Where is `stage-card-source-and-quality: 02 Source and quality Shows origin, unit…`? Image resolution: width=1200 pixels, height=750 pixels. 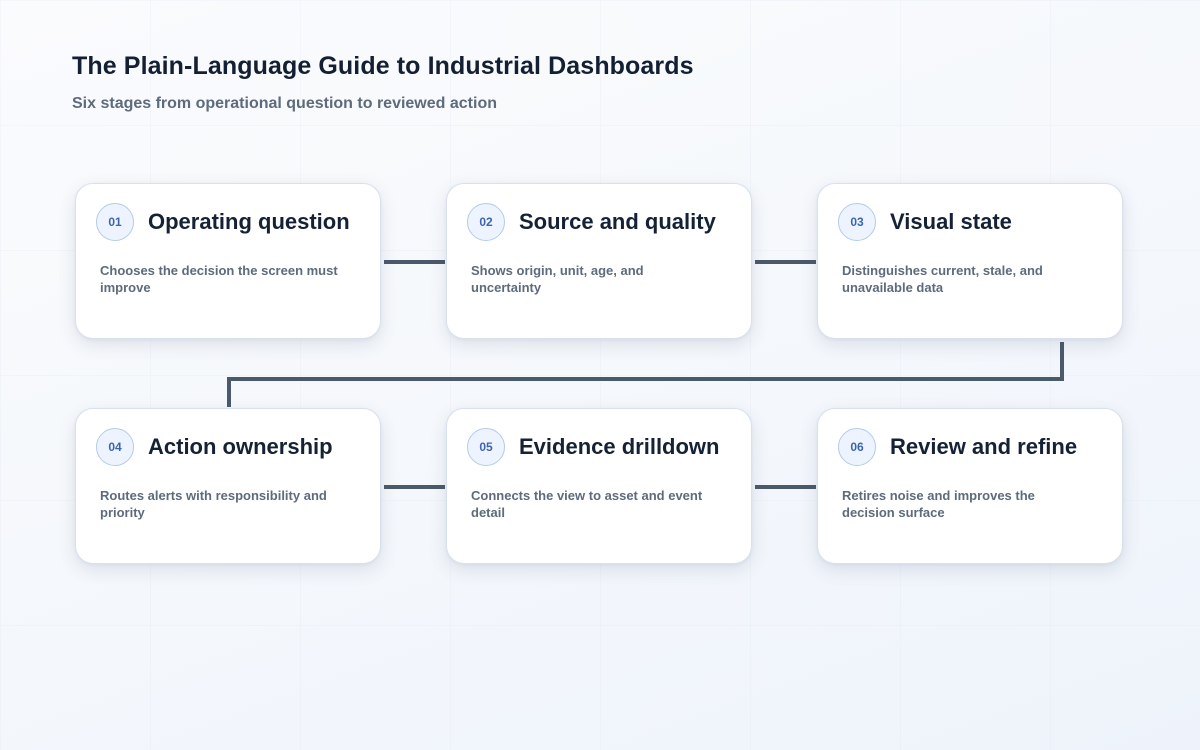 stage-card-source-and-quality: 02 Source and quality Shows origin, unit… is located at coordinates (599, 261).